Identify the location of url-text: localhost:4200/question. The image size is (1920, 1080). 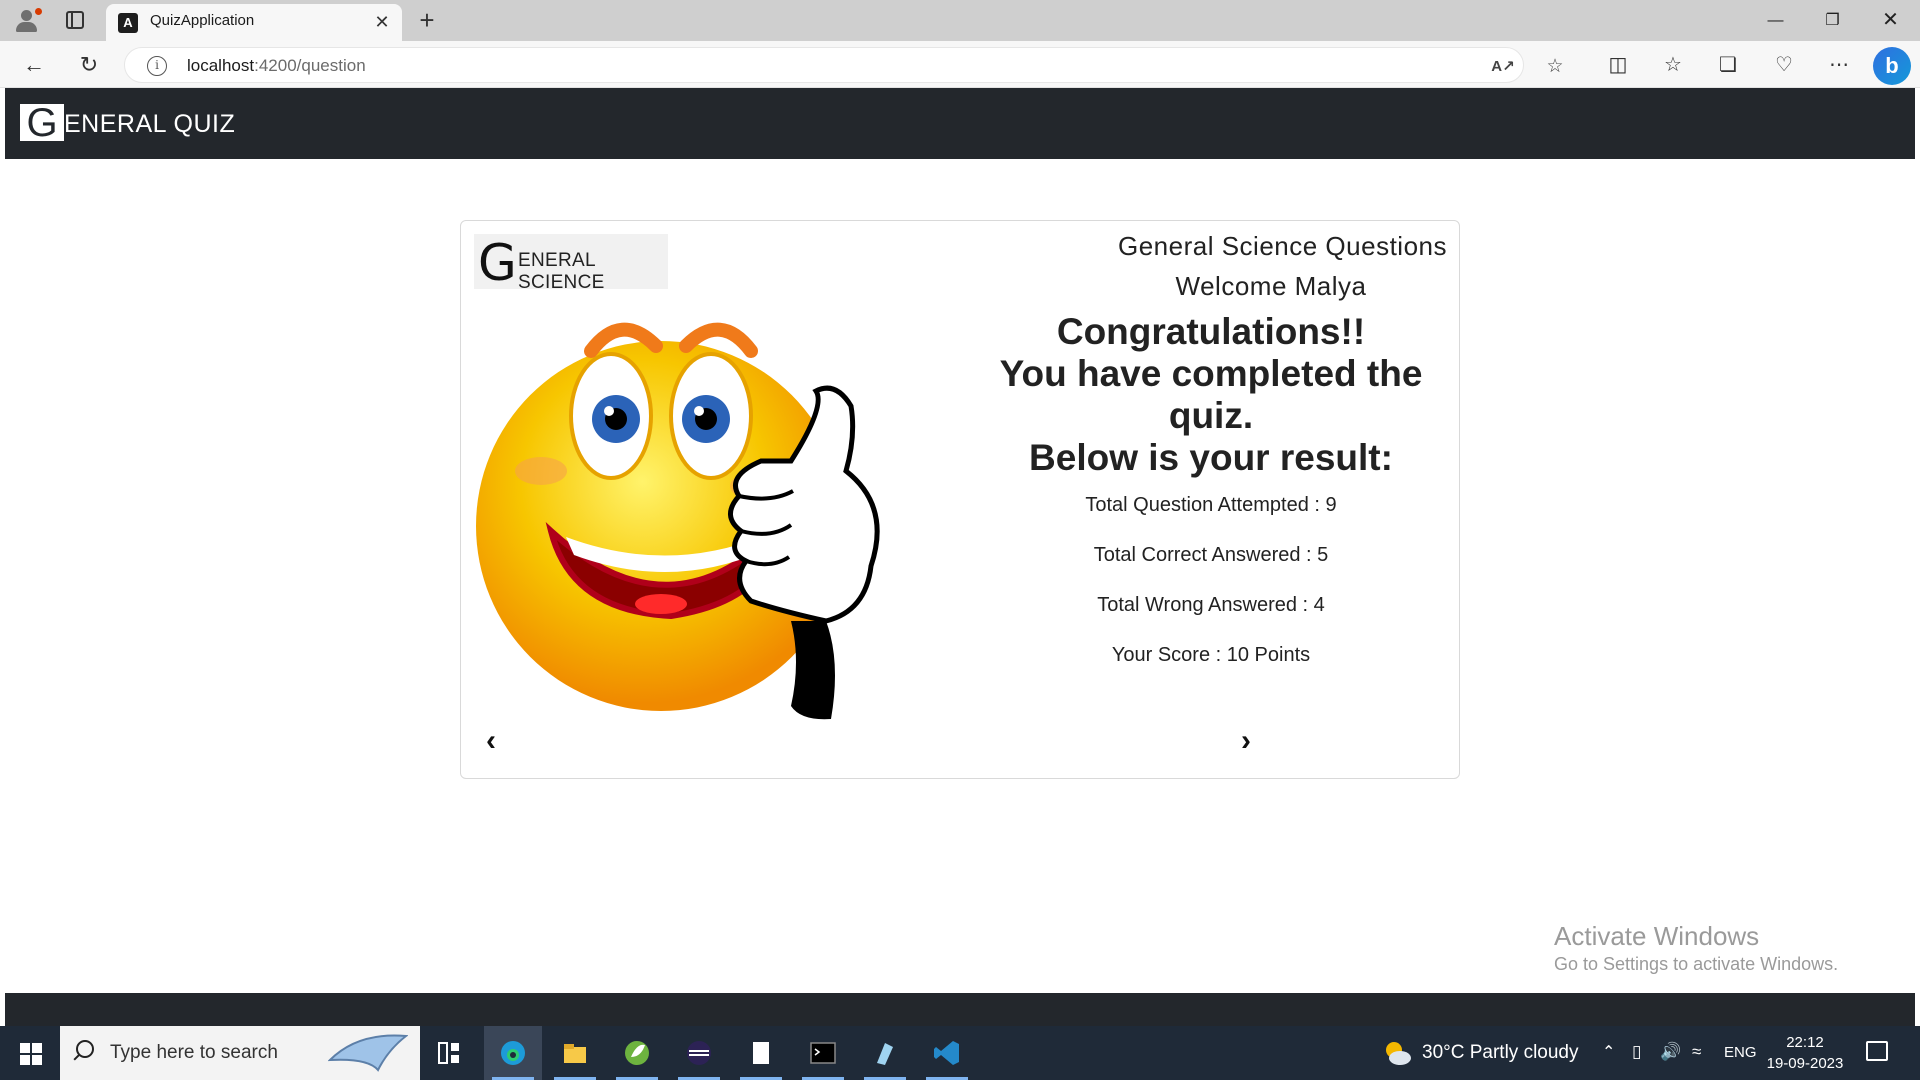
(276, 66).